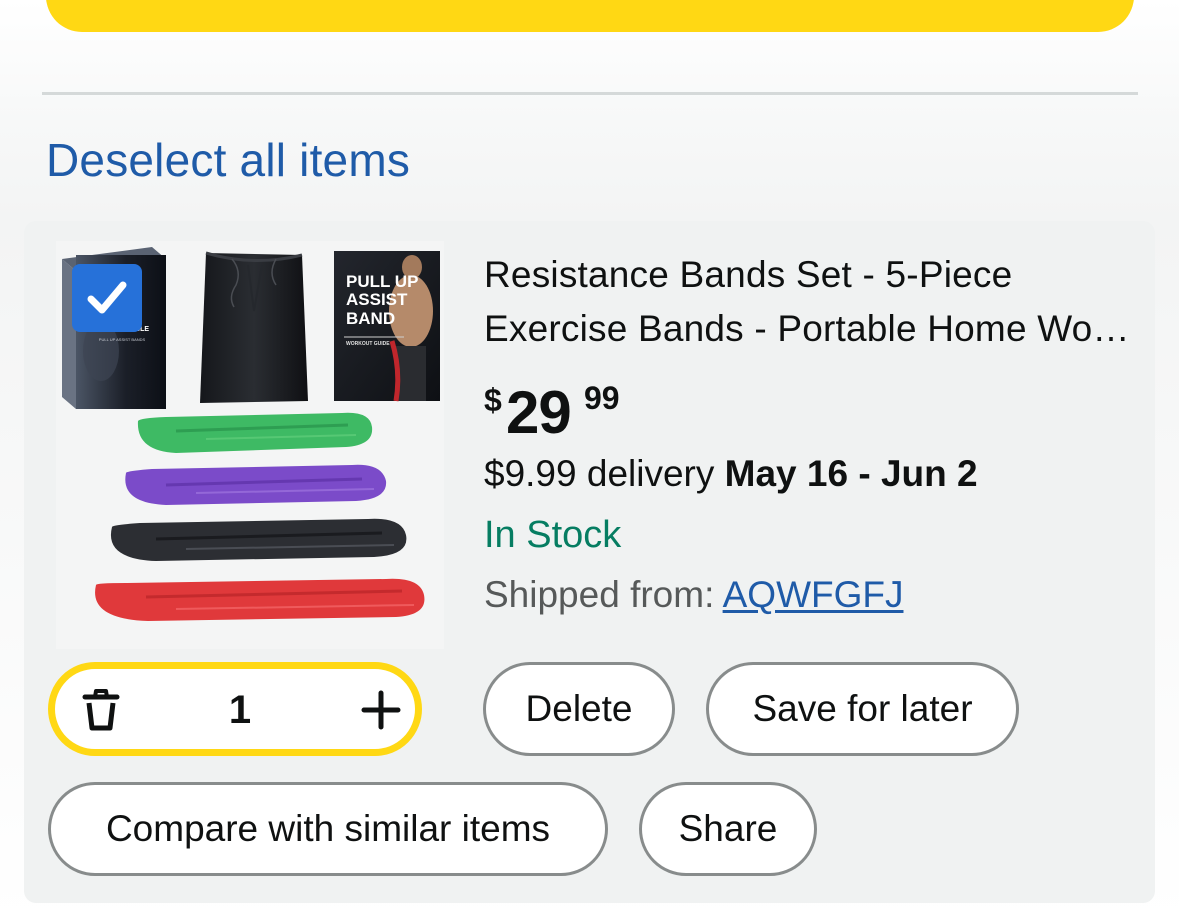  Describe the element at coordinates (254, 327) in the screenshot. I see `drawstring-bag` at that location.